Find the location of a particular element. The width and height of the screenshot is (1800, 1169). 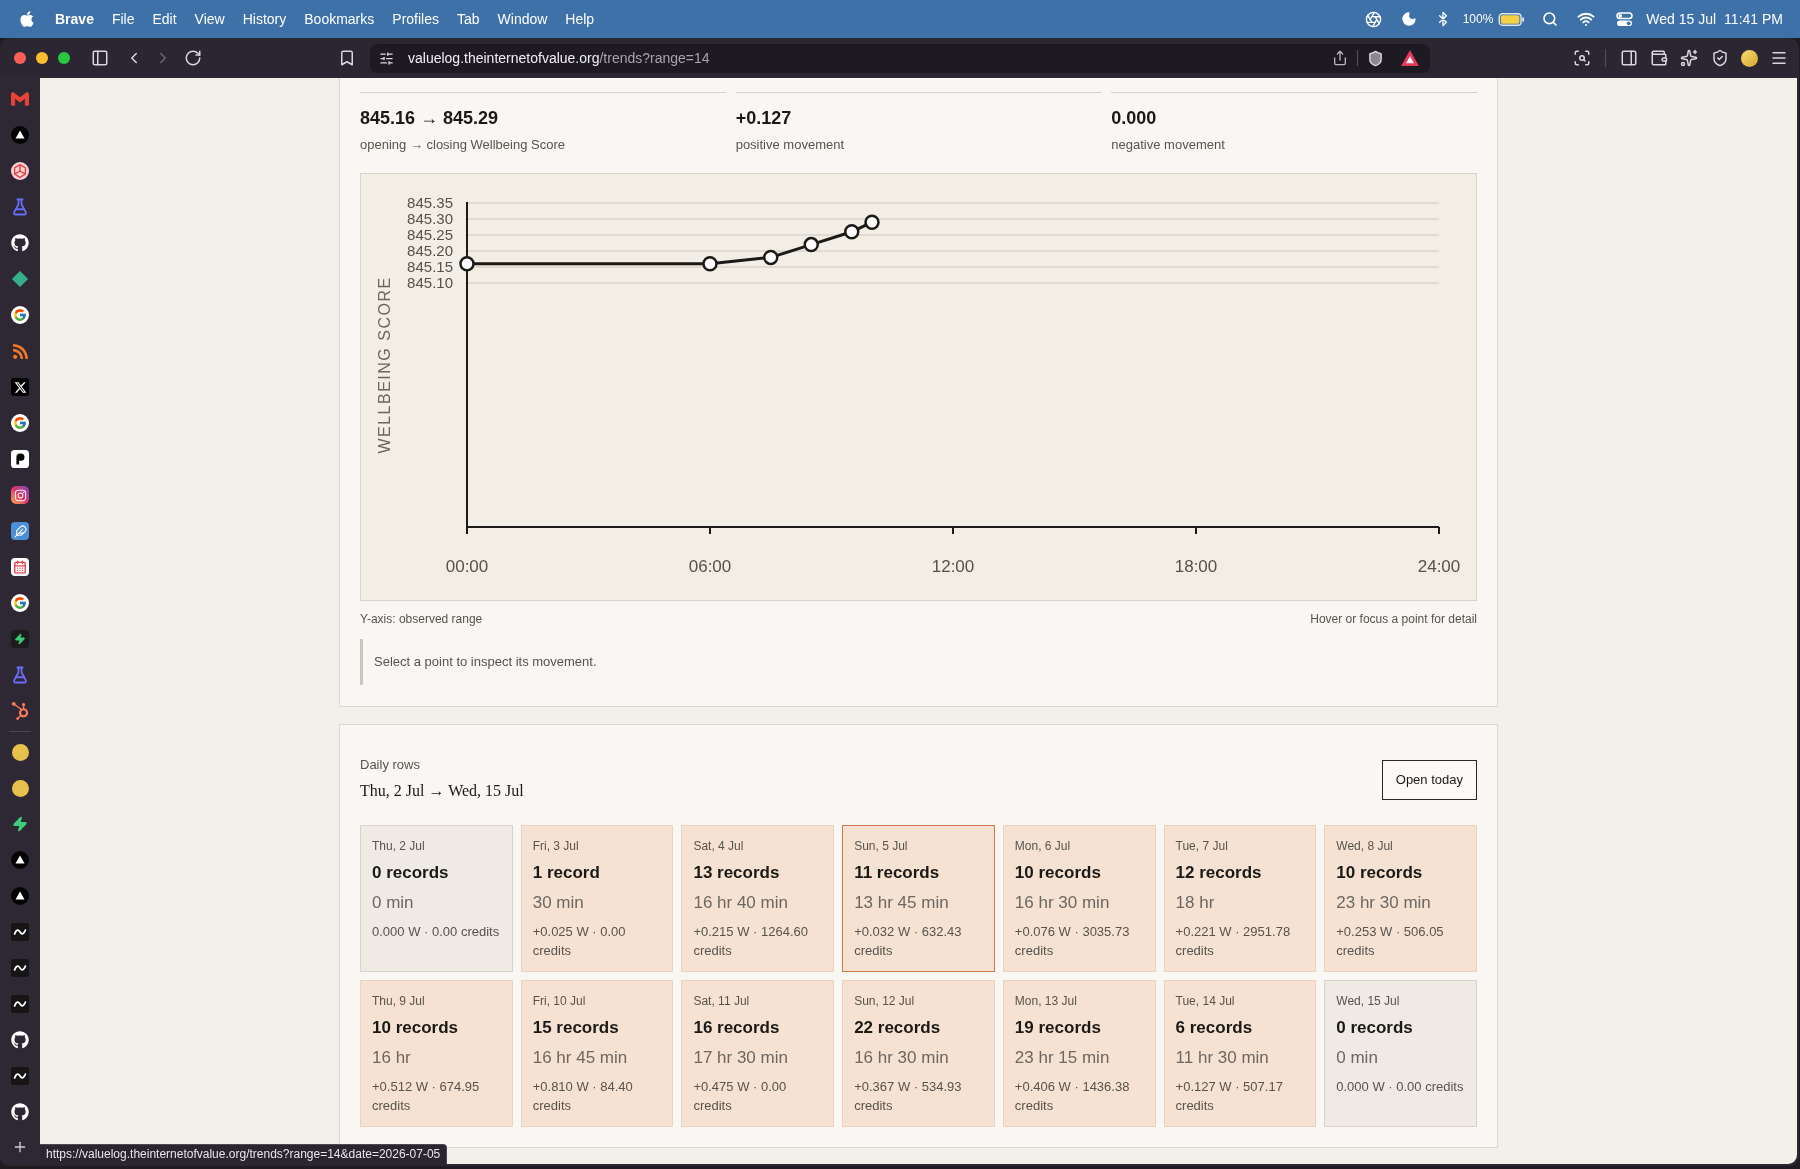

day-card: Mon, 6 Jul 10 records 16 hr 30 min +0.076 W · 3035.73 credits is located at coordinates (1079, 898).